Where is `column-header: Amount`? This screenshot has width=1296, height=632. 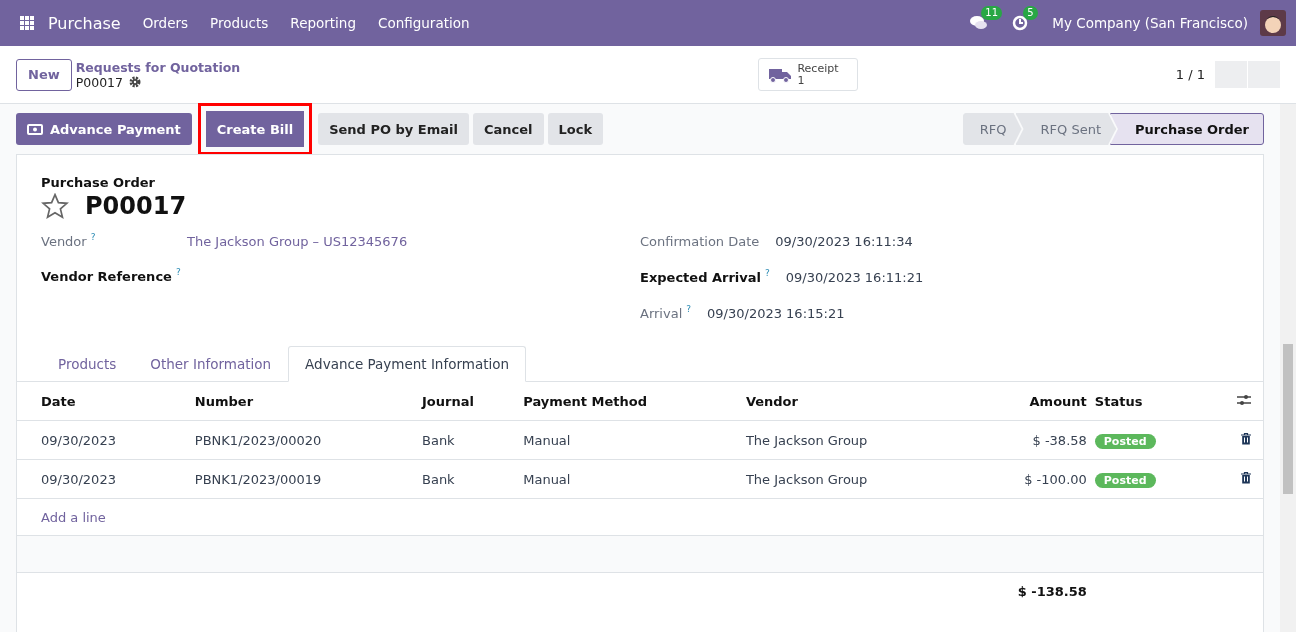 column-header: Amount is located at coordinates (1025, 401).